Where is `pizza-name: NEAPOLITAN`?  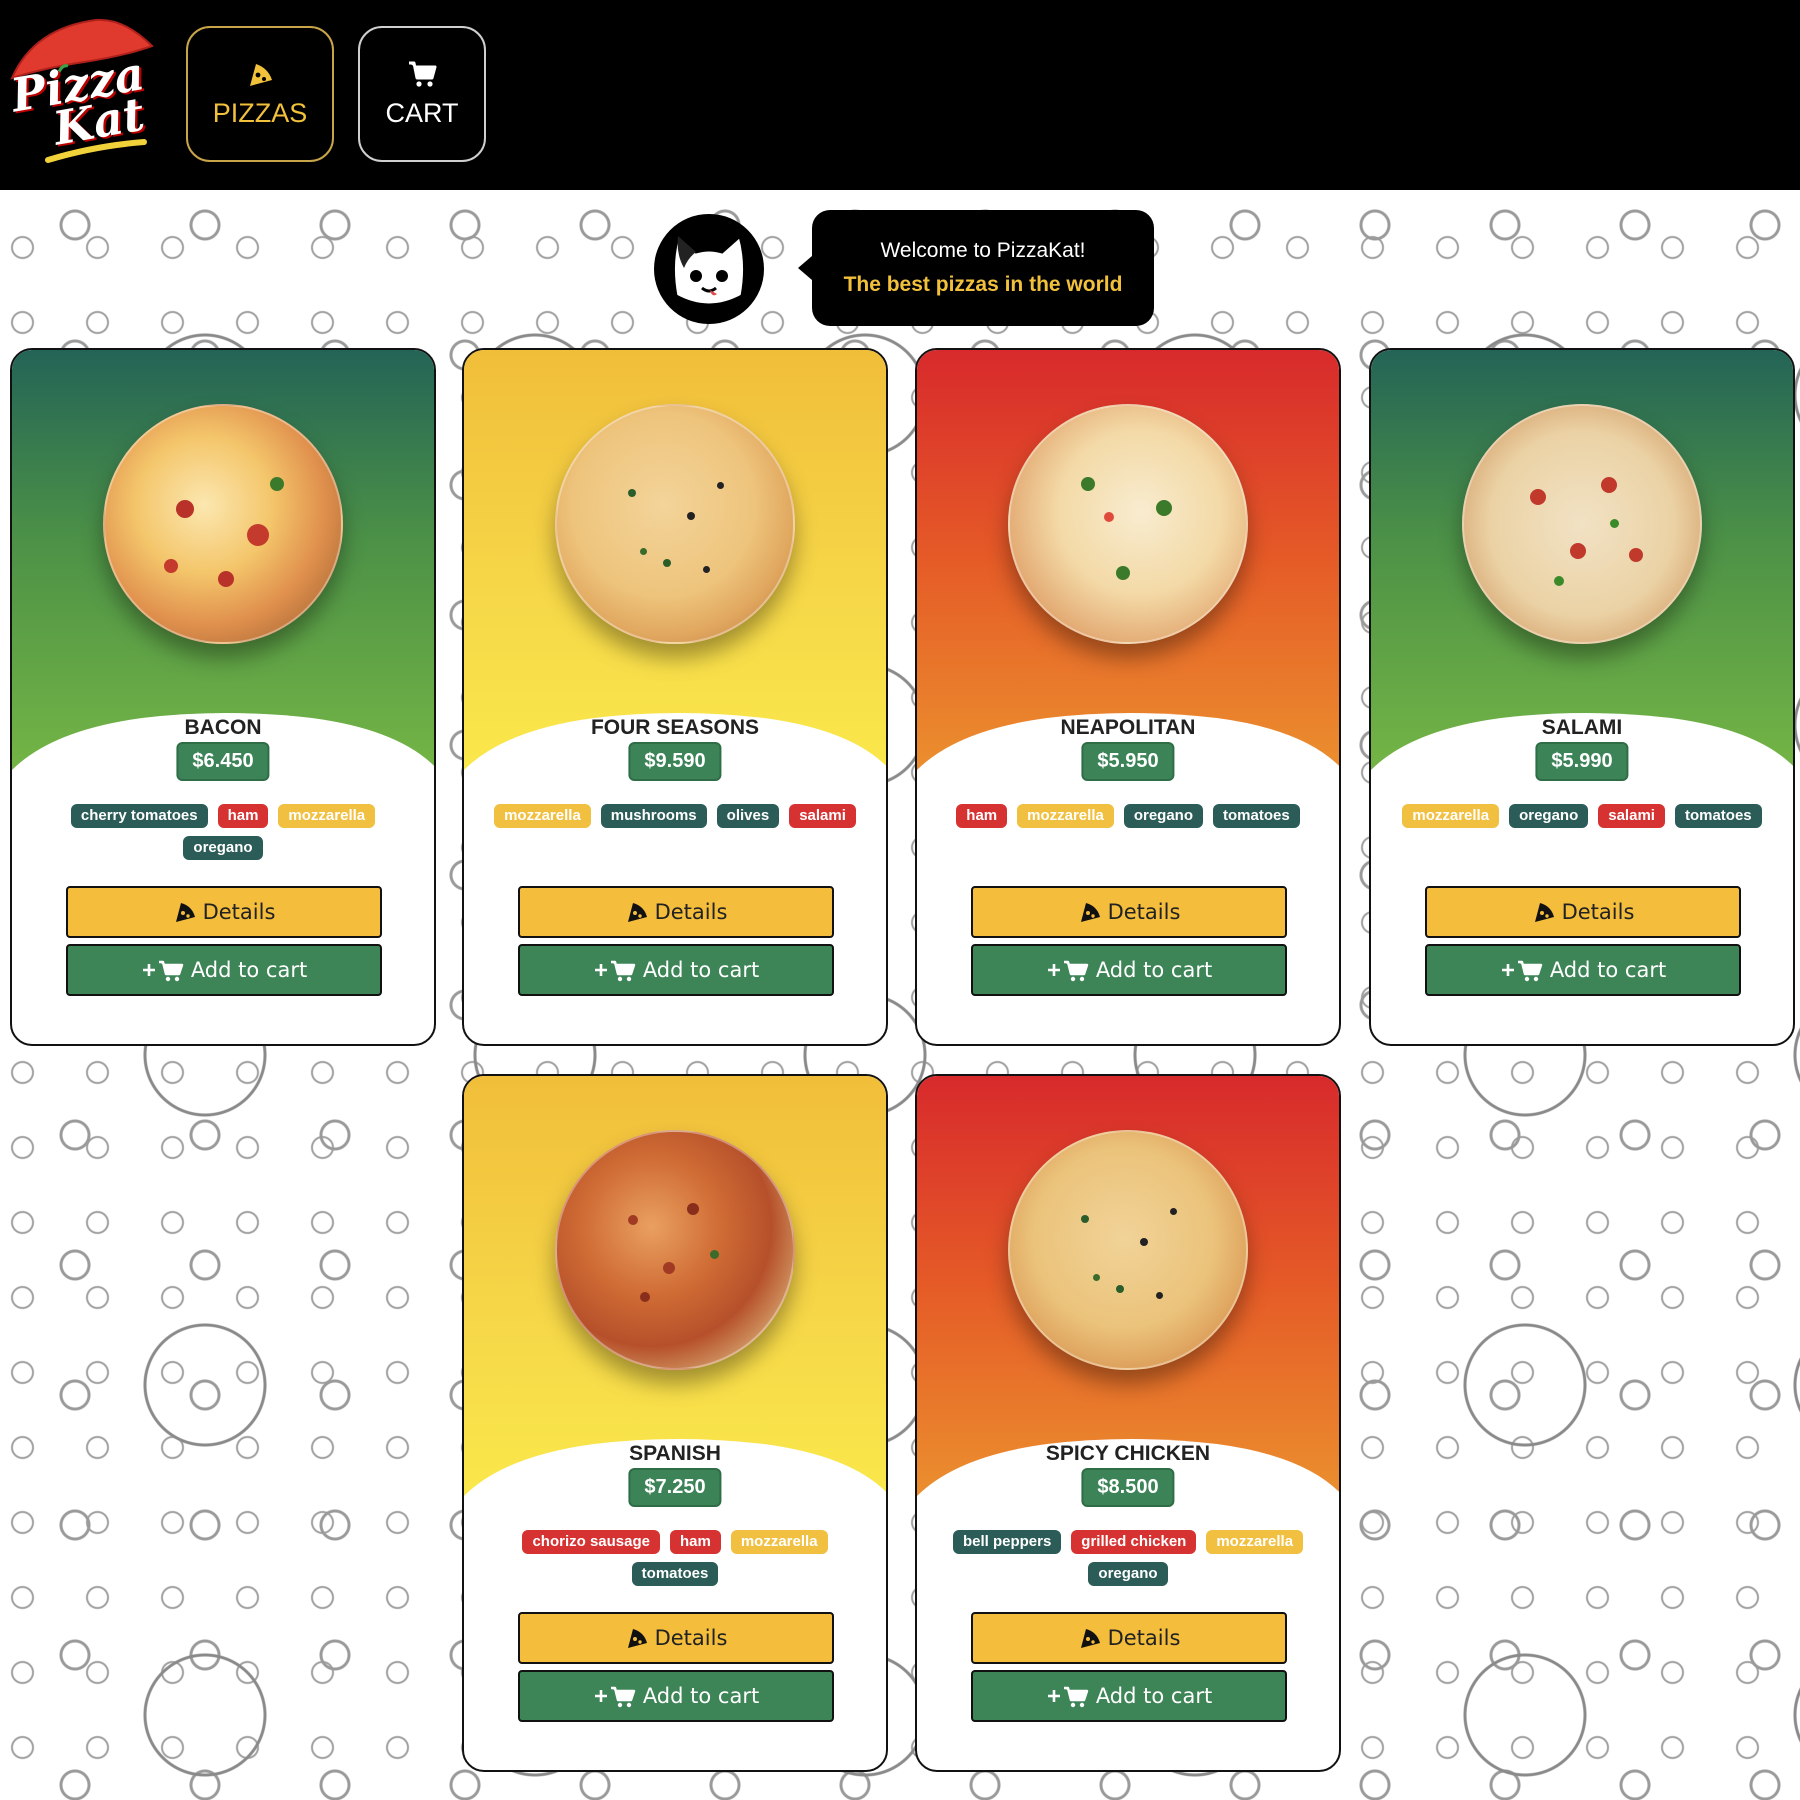 pizza-name: NEAPOLITAN is located at coordinates (1128, 727).